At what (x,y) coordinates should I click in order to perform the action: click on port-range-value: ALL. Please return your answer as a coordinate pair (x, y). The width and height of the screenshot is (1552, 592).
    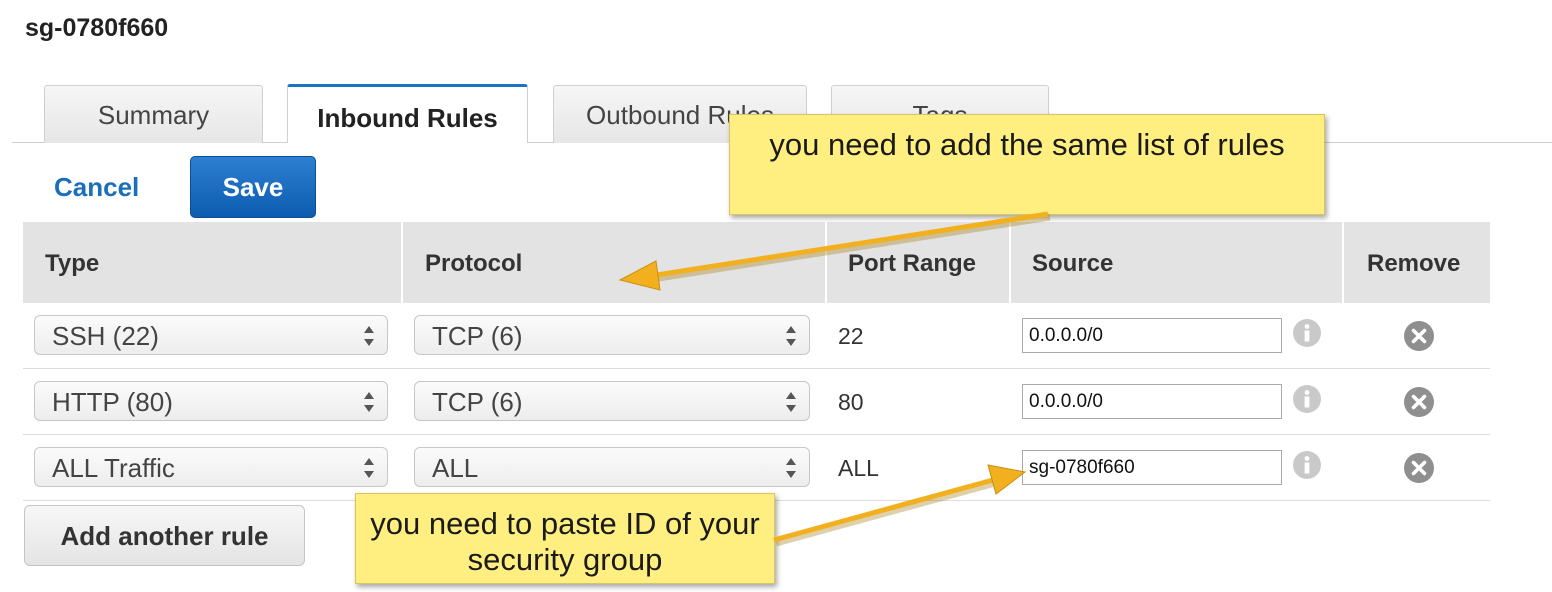
    Looking at the image, I should click on (858, 468).